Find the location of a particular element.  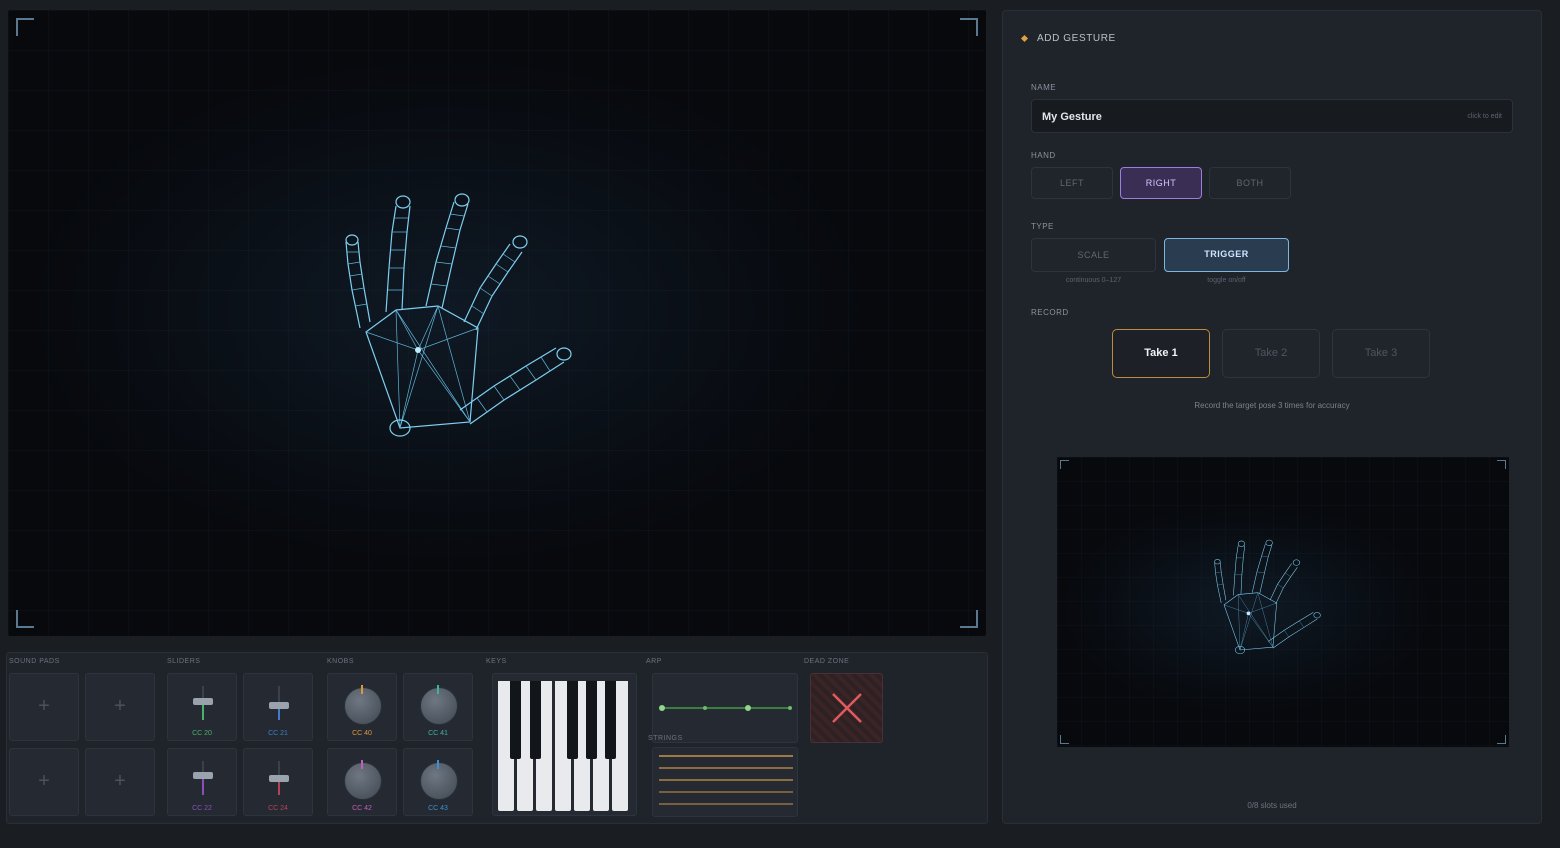

slider-cc-label: CC 24 is located at coordinates (278, 808).